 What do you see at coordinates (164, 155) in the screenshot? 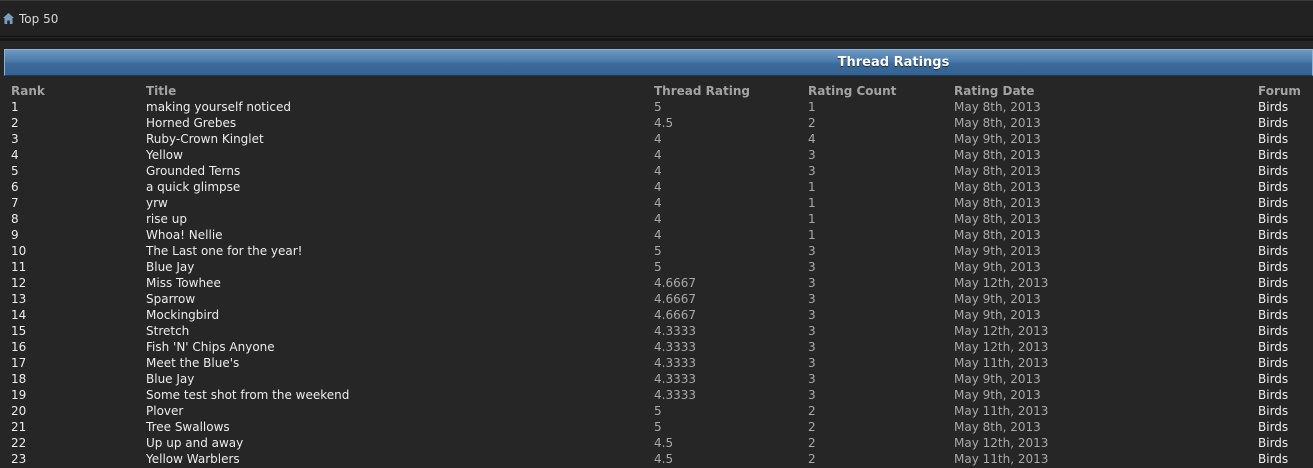
I see `thread-title-link: Yellow` at bounding box center [164, 155].